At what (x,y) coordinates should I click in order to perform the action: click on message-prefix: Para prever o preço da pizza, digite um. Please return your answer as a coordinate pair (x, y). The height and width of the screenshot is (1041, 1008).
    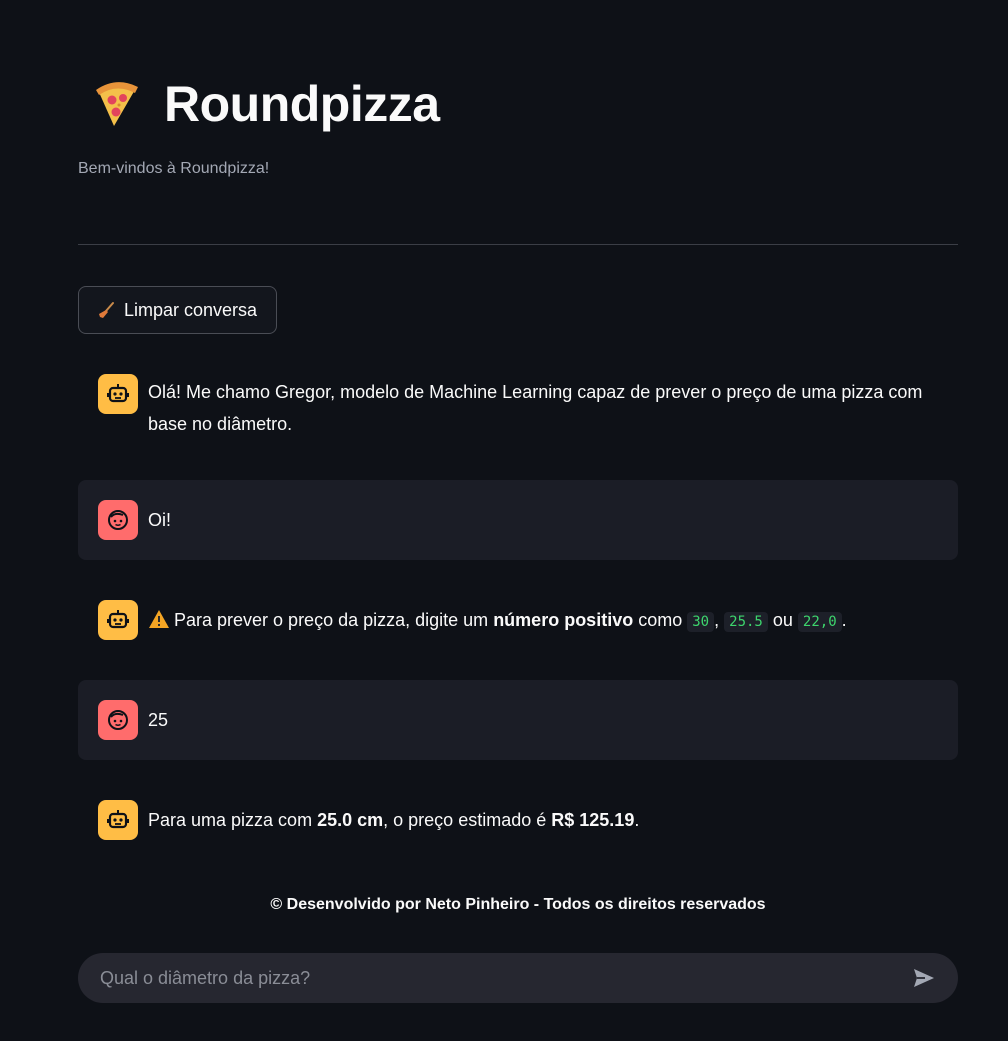
    Looking at the image, I should click on (331, 620).